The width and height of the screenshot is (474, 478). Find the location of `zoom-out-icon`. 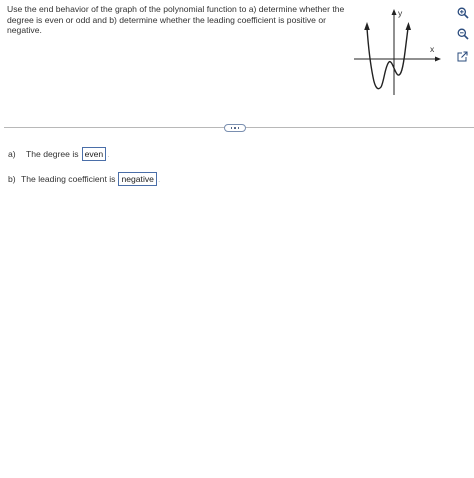

zoom-out-icon is located at coordinates (463, 34).